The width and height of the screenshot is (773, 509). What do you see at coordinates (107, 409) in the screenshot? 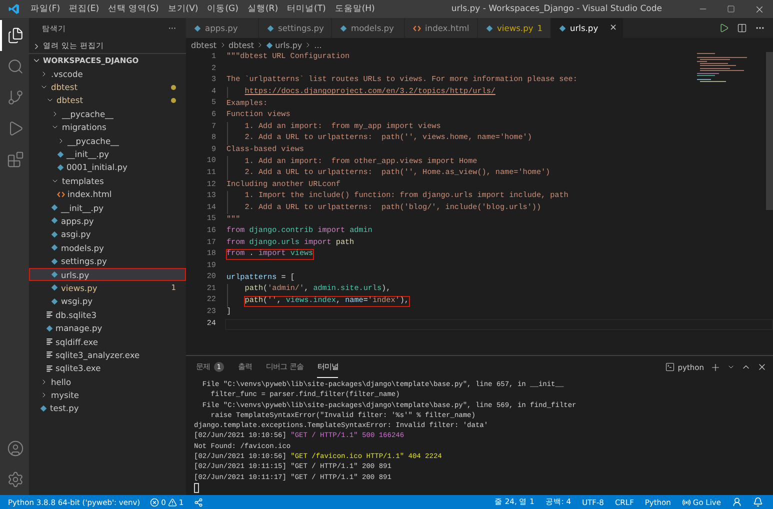
I see `file-item: test.py` at bounding box center [107, 409].